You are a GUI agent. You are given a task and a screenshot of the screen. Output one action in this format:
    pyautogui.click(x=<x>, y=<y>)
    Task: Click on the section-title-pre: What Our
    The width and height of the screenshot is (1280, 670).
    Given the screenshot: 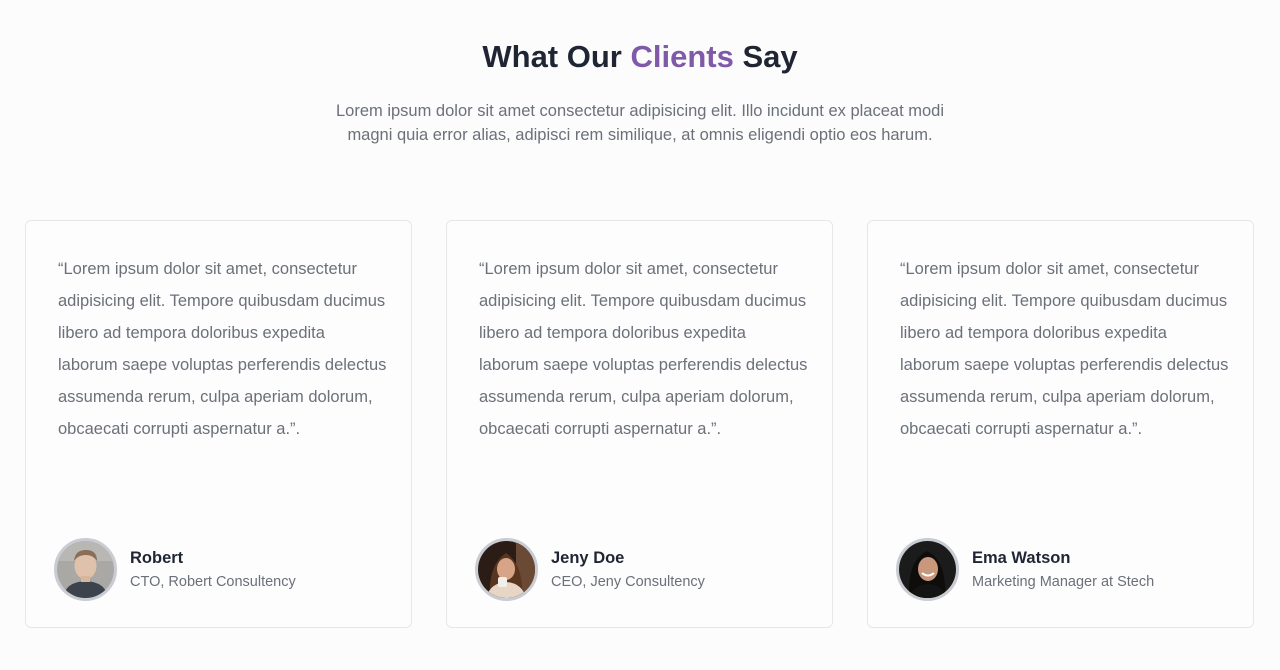 What is the action you would take?
    pyautogui.click(x=556, y=56)
    